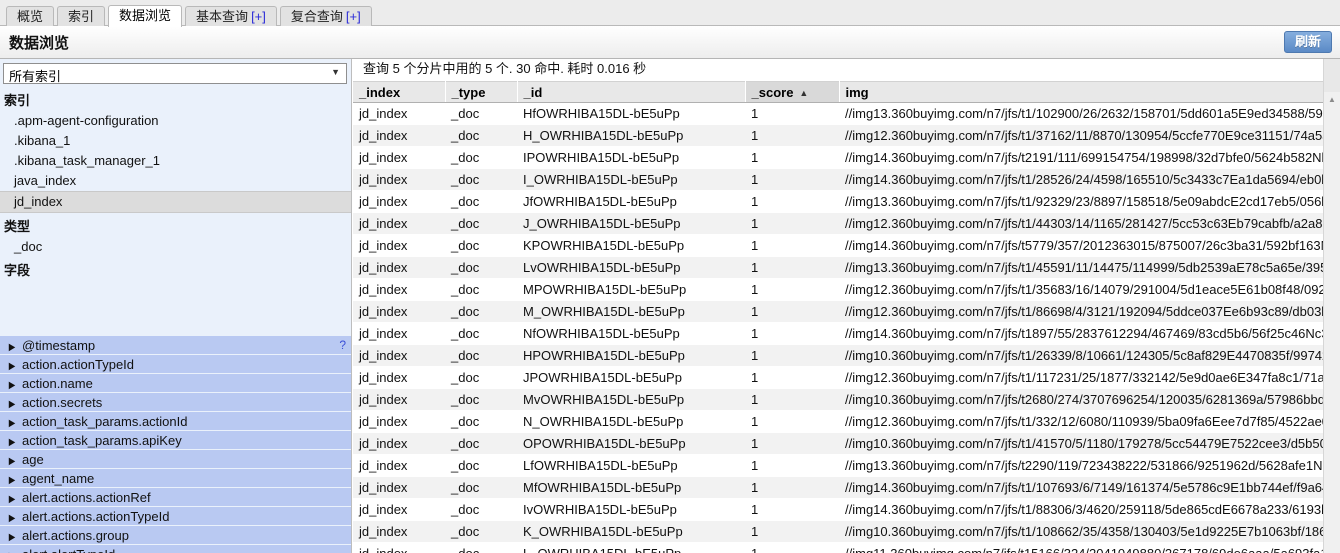  What do you see at coordinates (670, 42) in the screenshot?
I see `page-header: 数据浏览 刷新` at bounding box center [670, 42].